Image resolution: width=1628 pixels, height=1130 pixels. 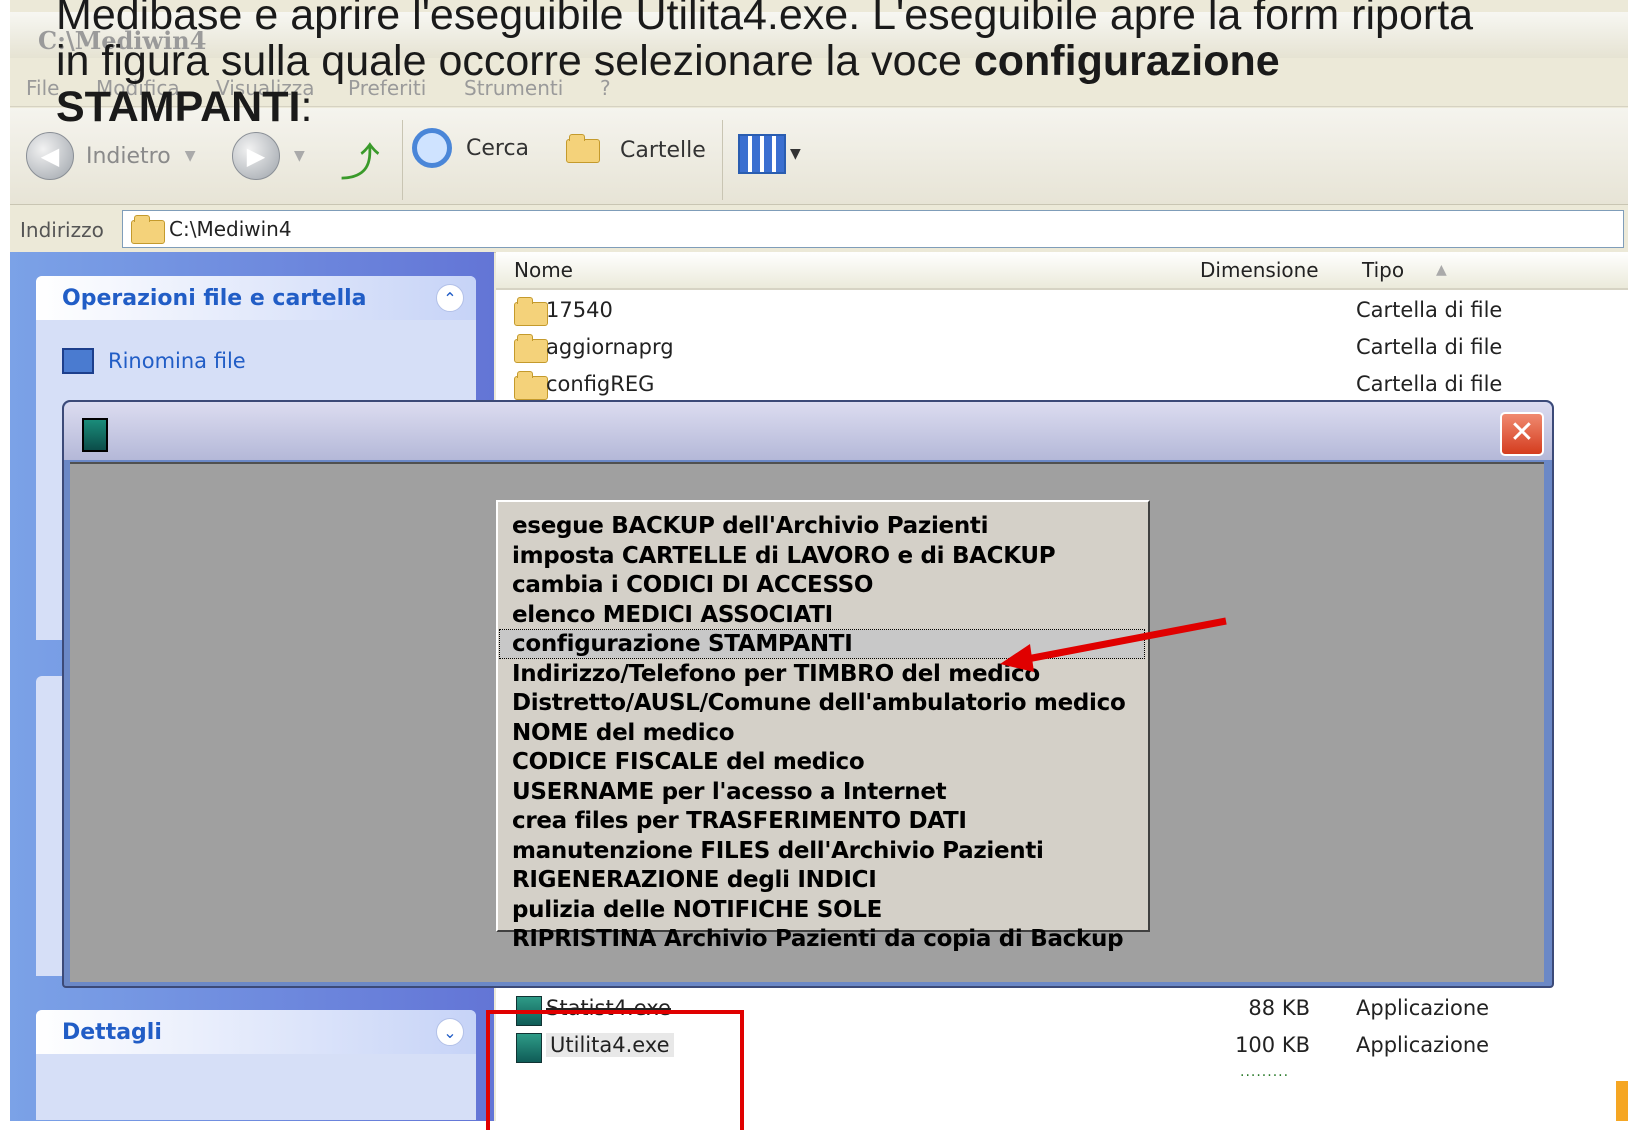 What do you see at coordinates (1272, 1045) in the screenshot?
I see `file-size: 100 KB` at bounding box center [1272, 1045].